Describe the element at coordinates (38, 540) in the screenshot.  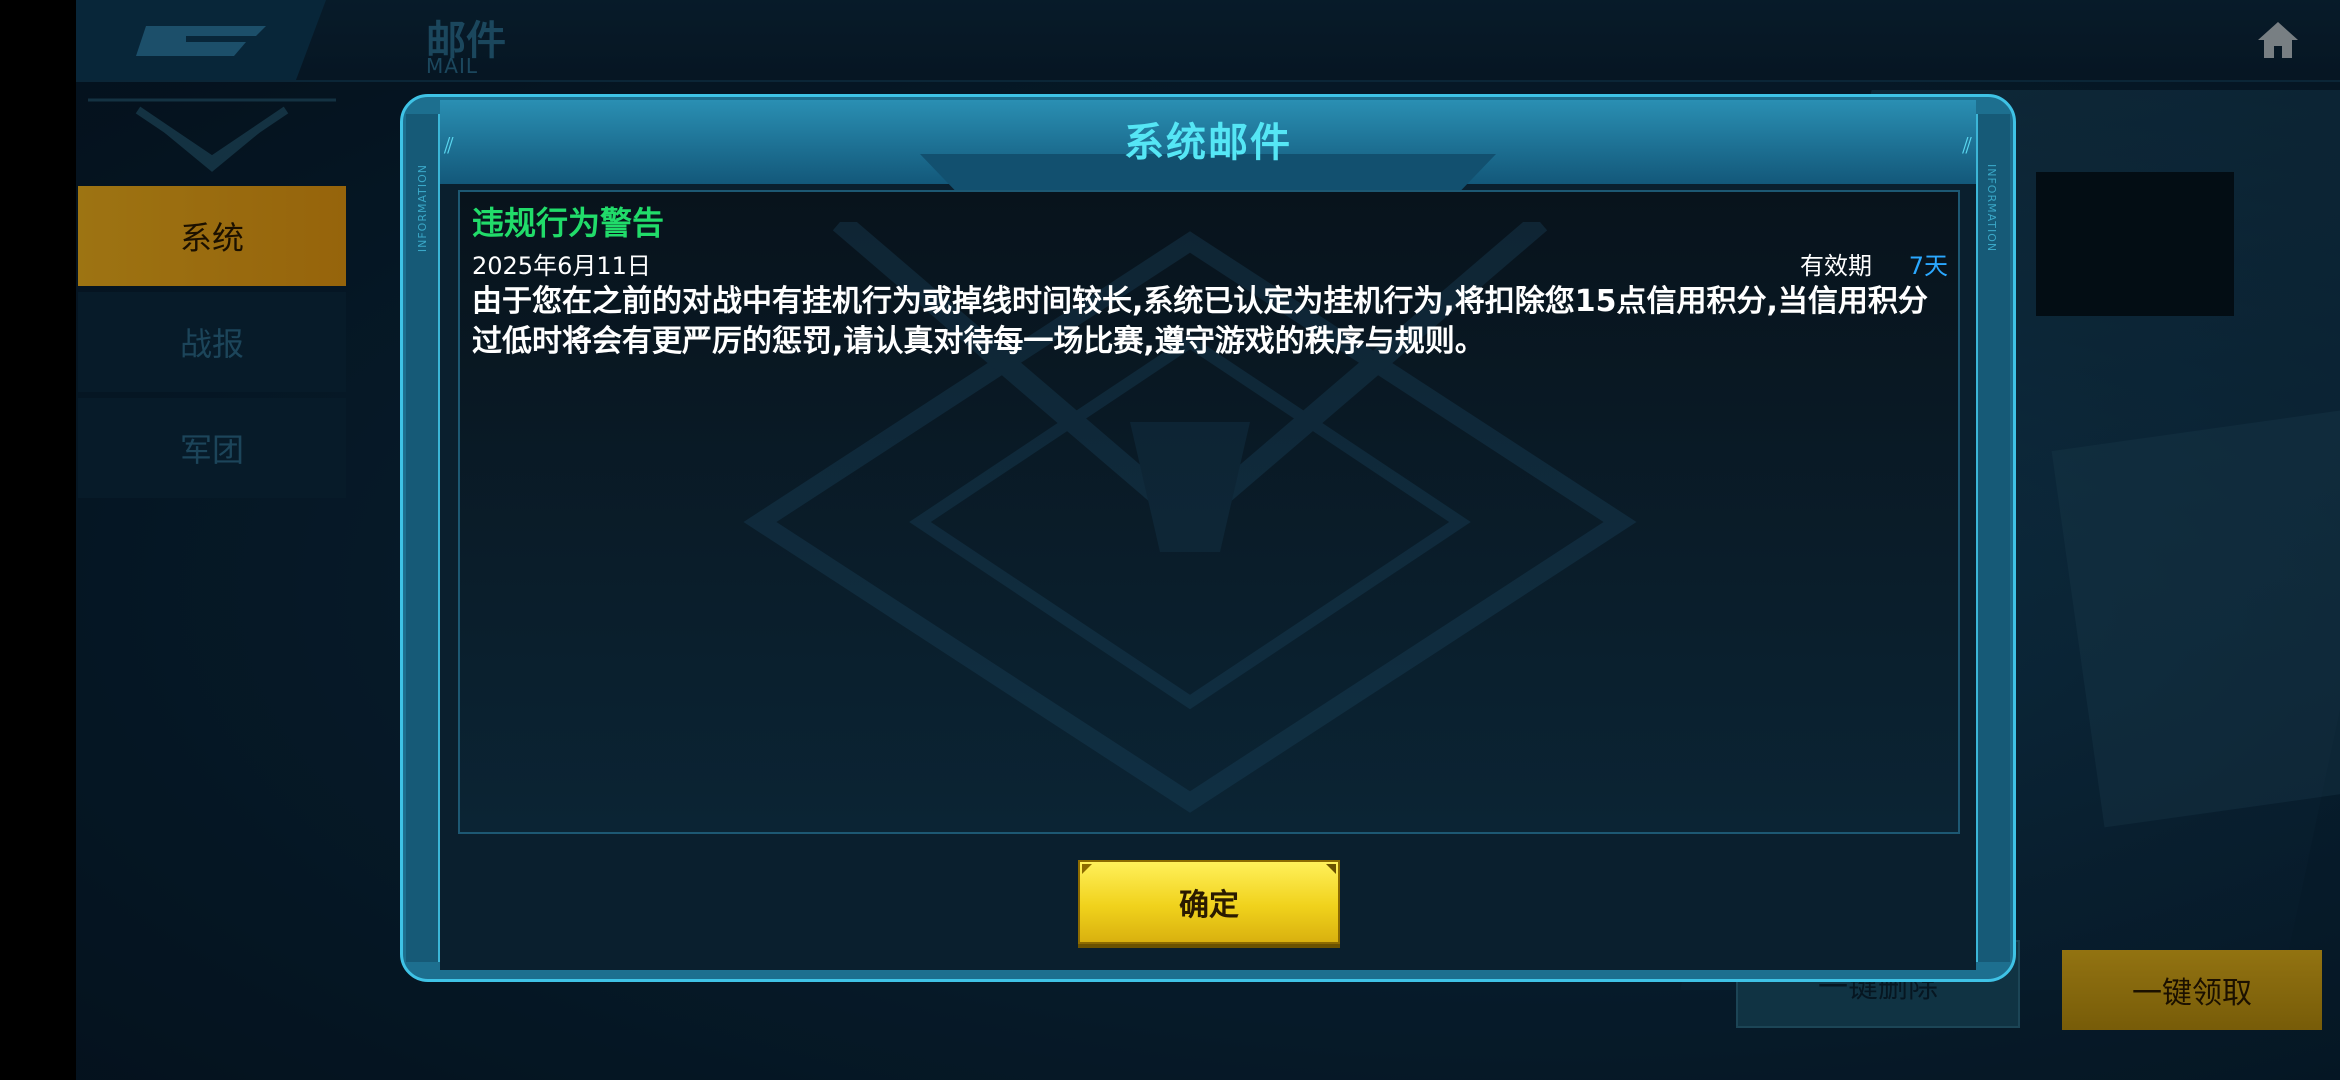
I see `left-black-bar` at that location.